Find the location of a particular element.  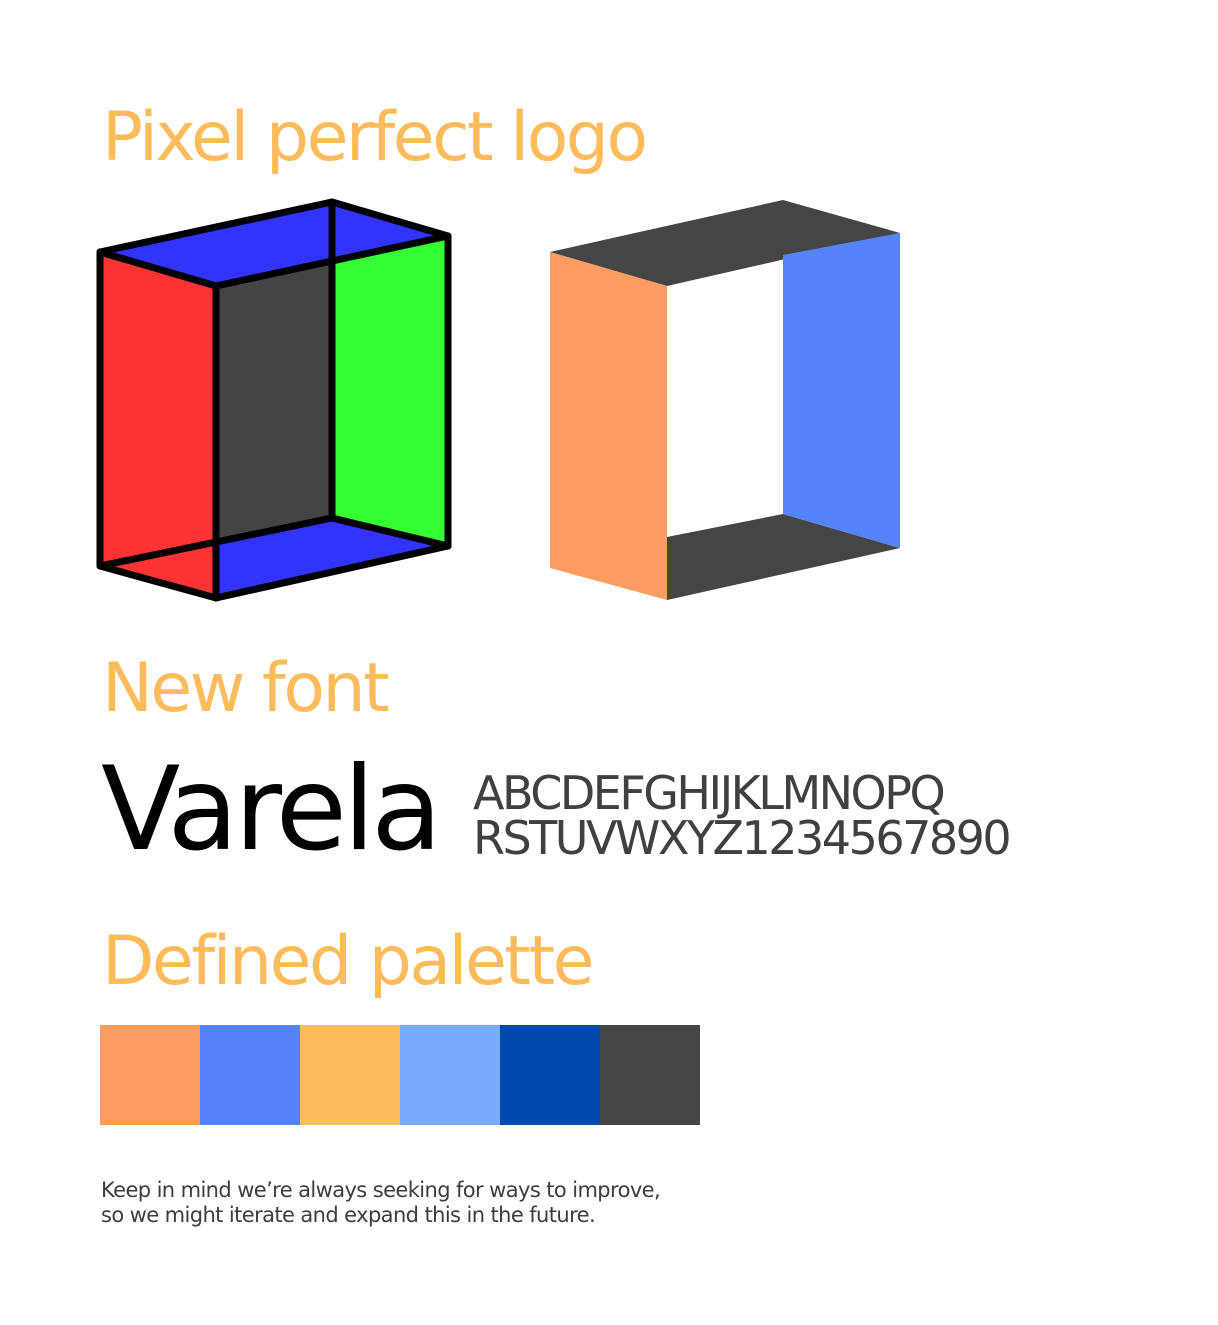

swatch-light-blue is located at coordinates (450, 1075).